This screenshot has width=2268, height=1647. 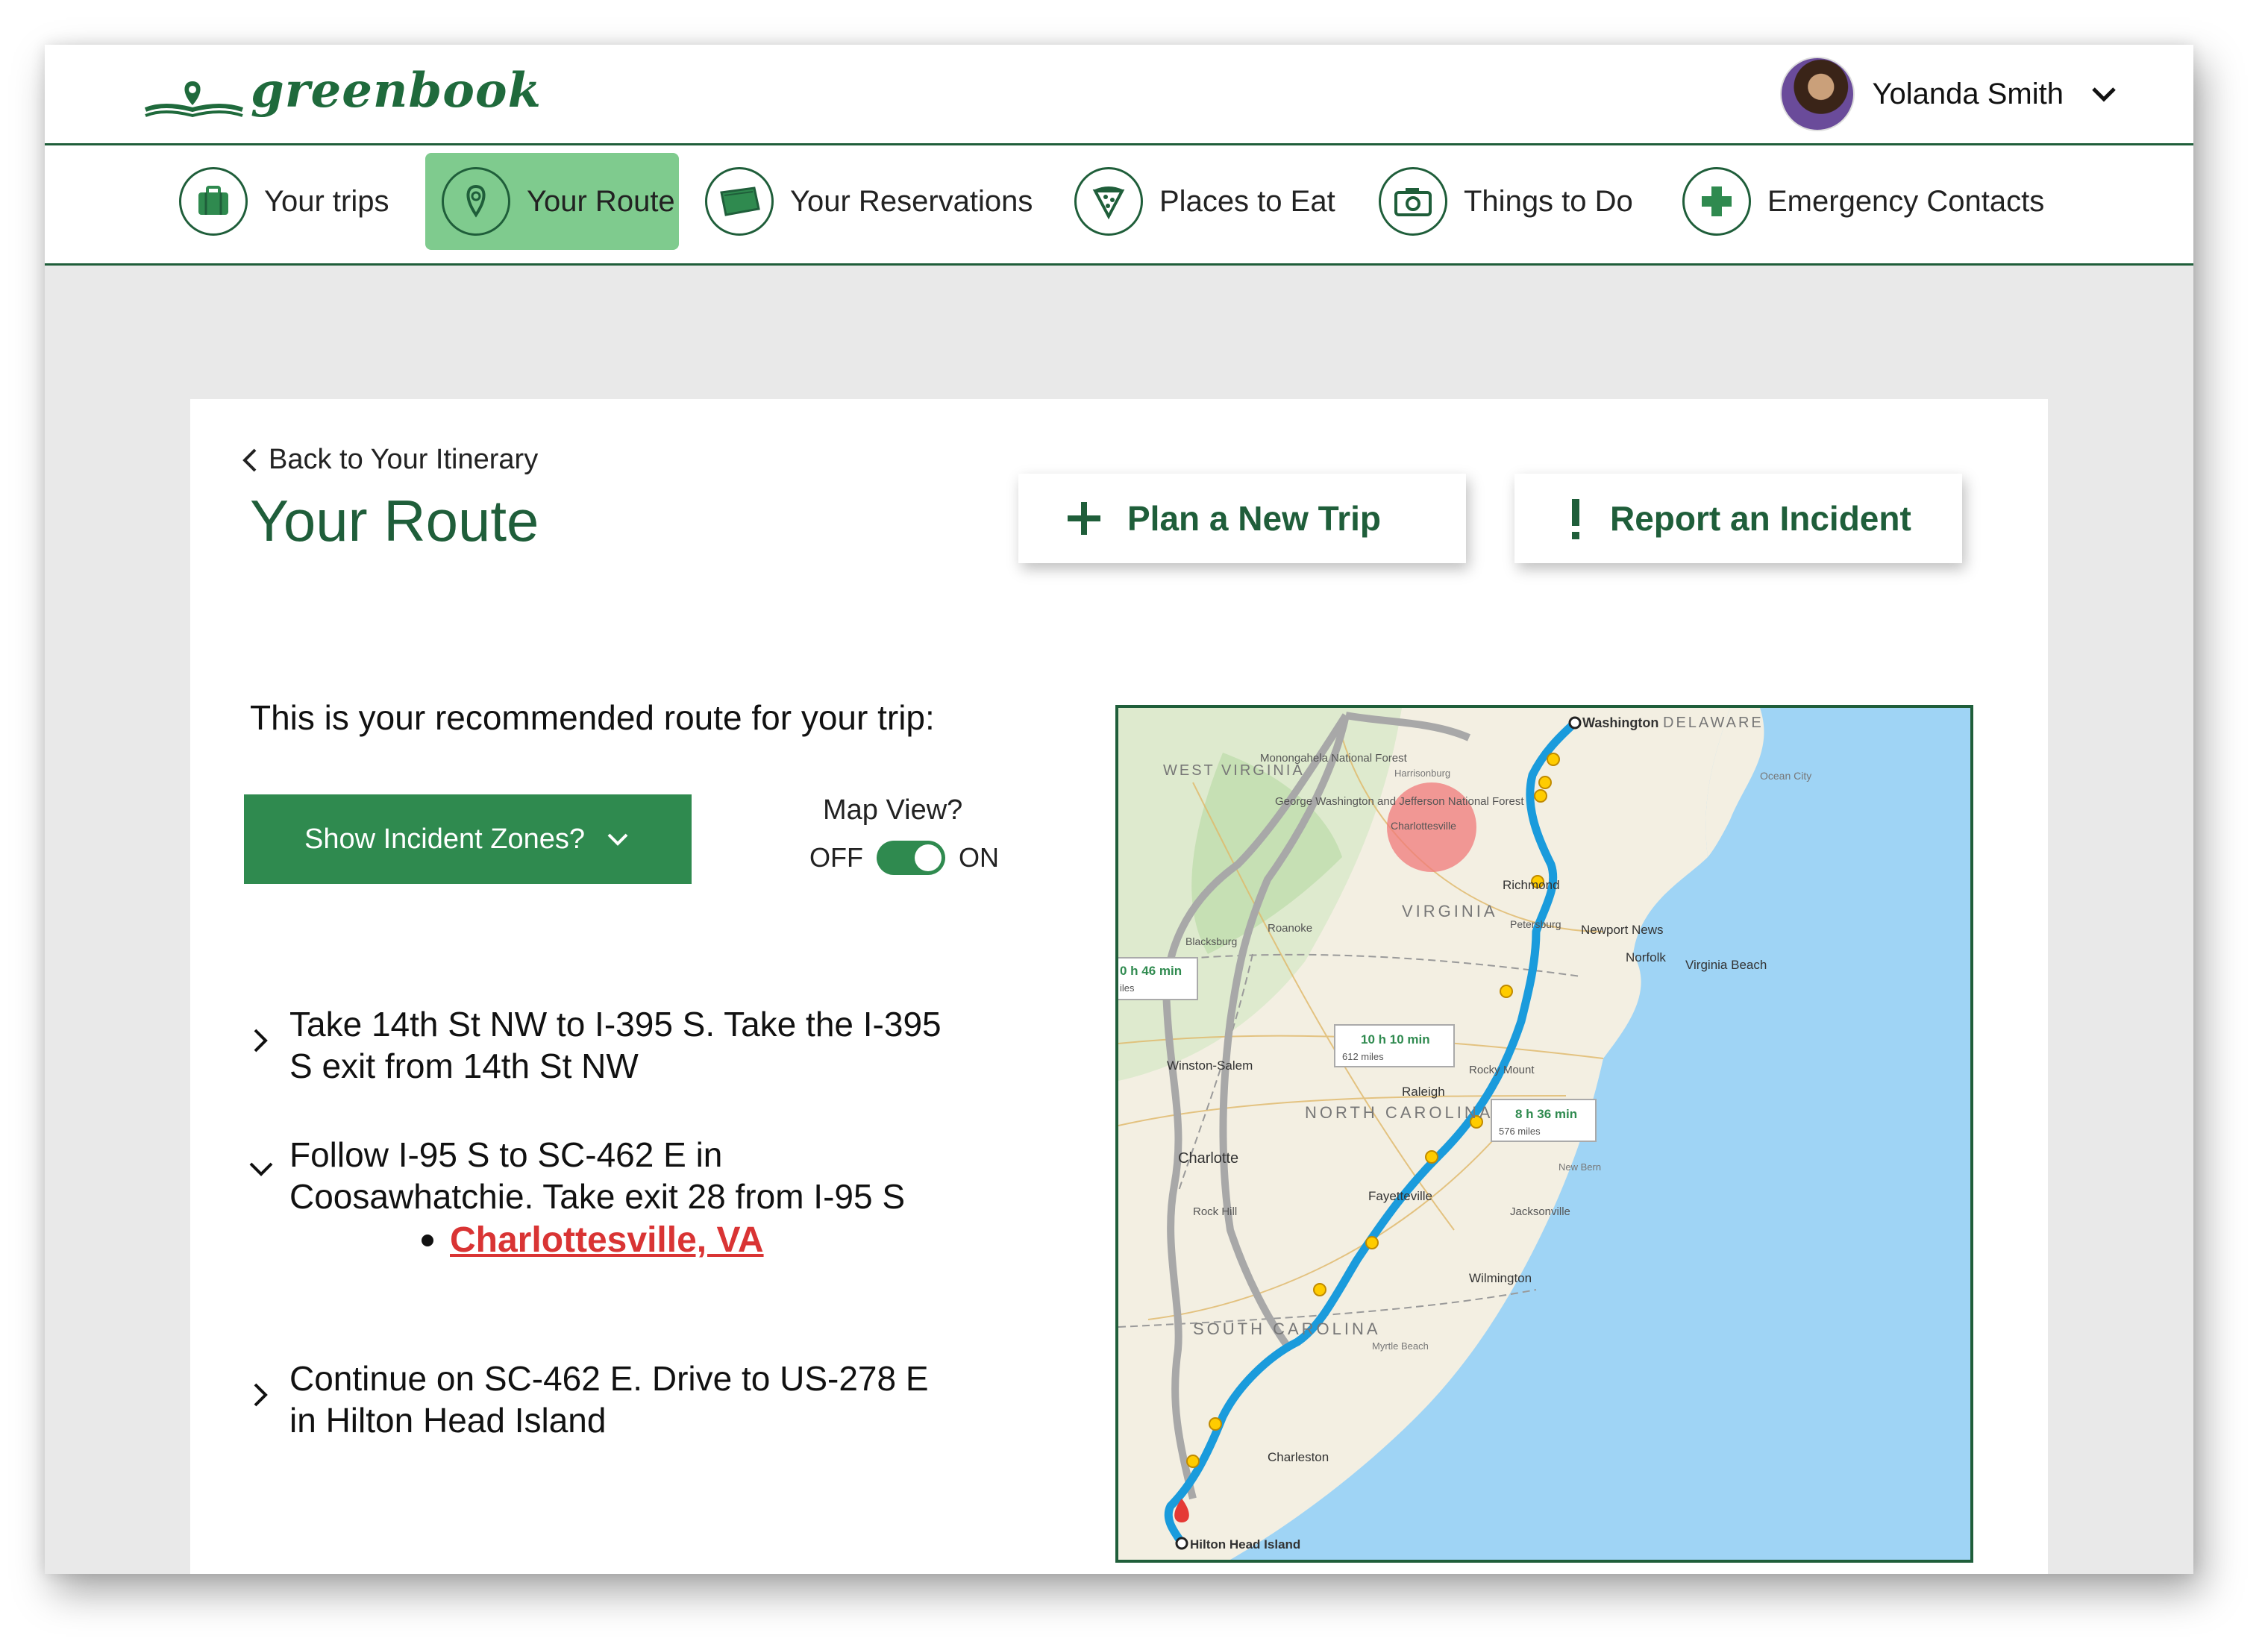 I want to click on toggle-knob, so click(x=928, y=858).